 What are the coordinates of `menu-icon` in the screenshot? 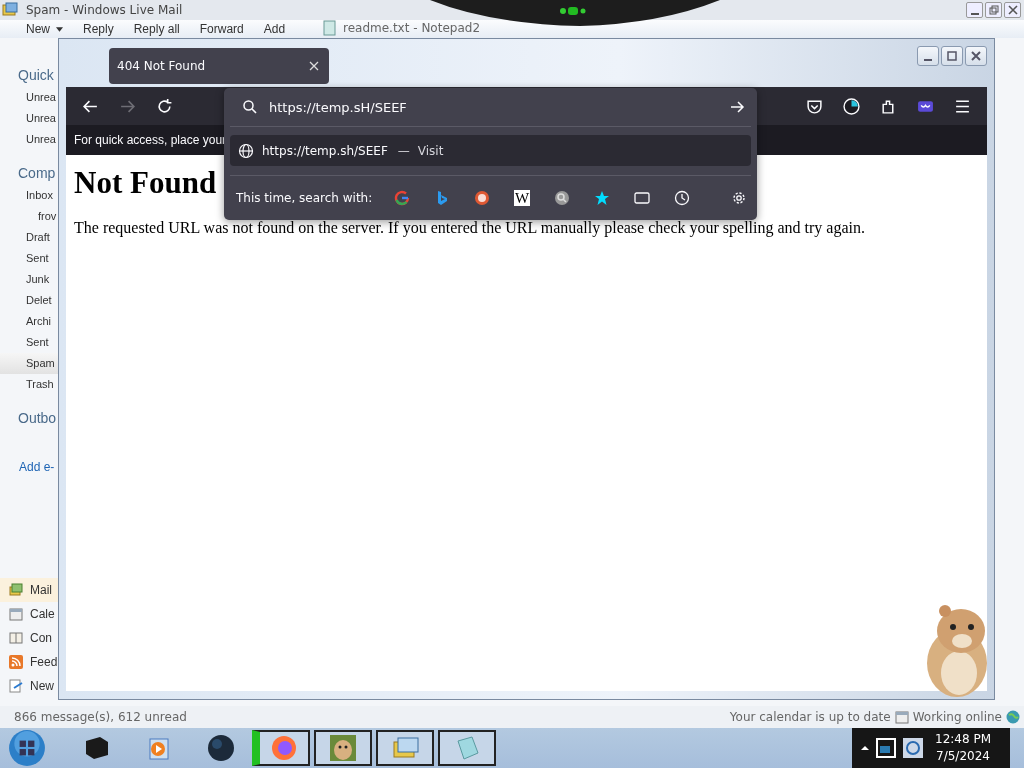 It's located at (962, 106).